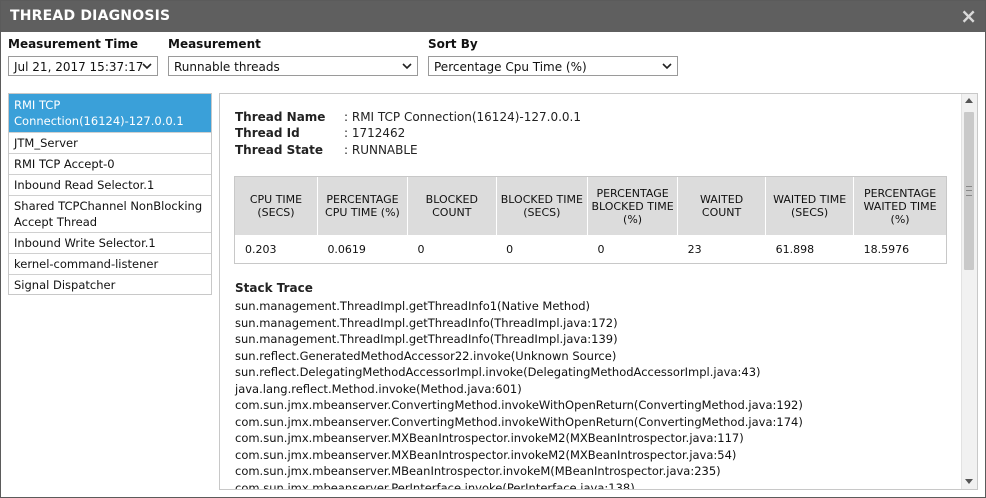 This screenshot has height=498, width=986. I want to click on column-header: WAITED TIME (SECS), so click(810, 206).